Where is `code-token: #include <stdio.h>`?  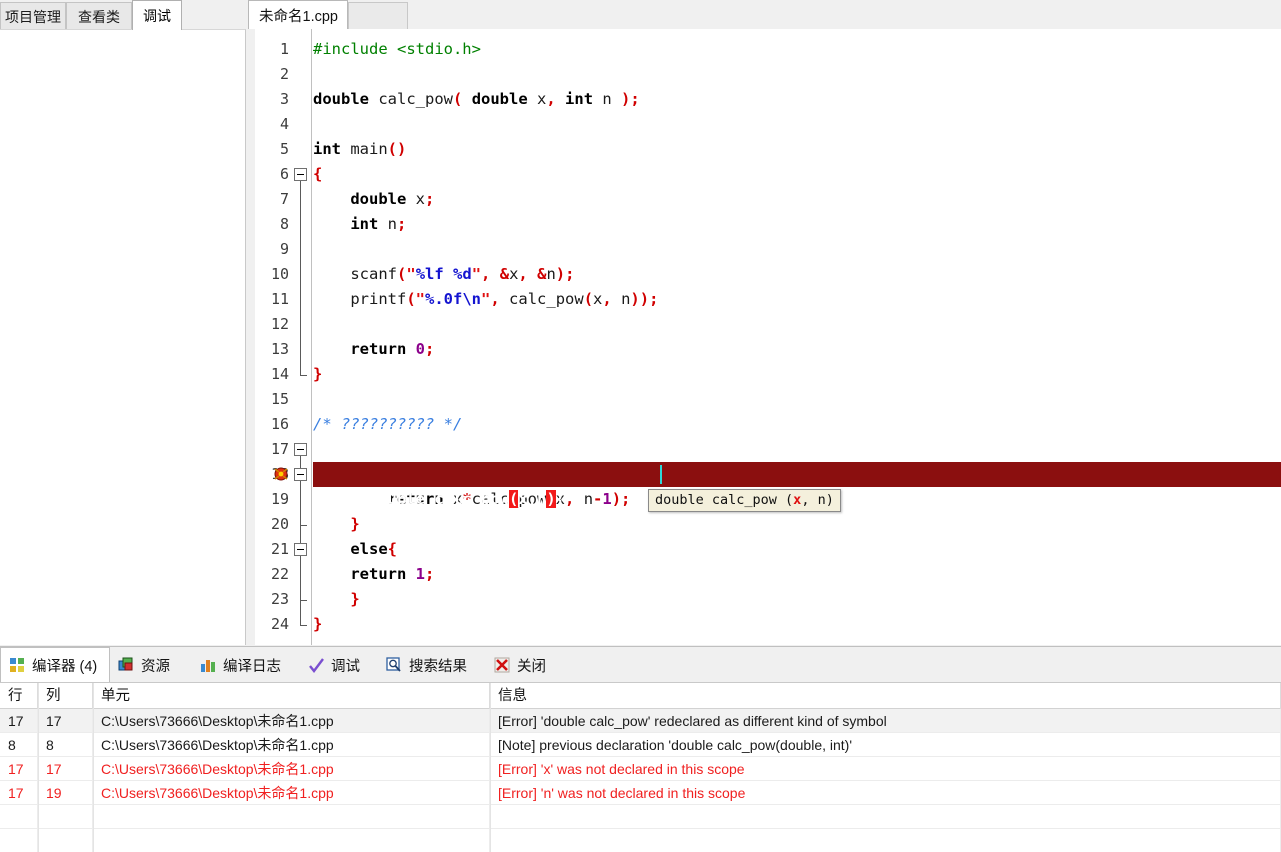
code-token: #include <stdio.h> is located at coordinates (397, 49).